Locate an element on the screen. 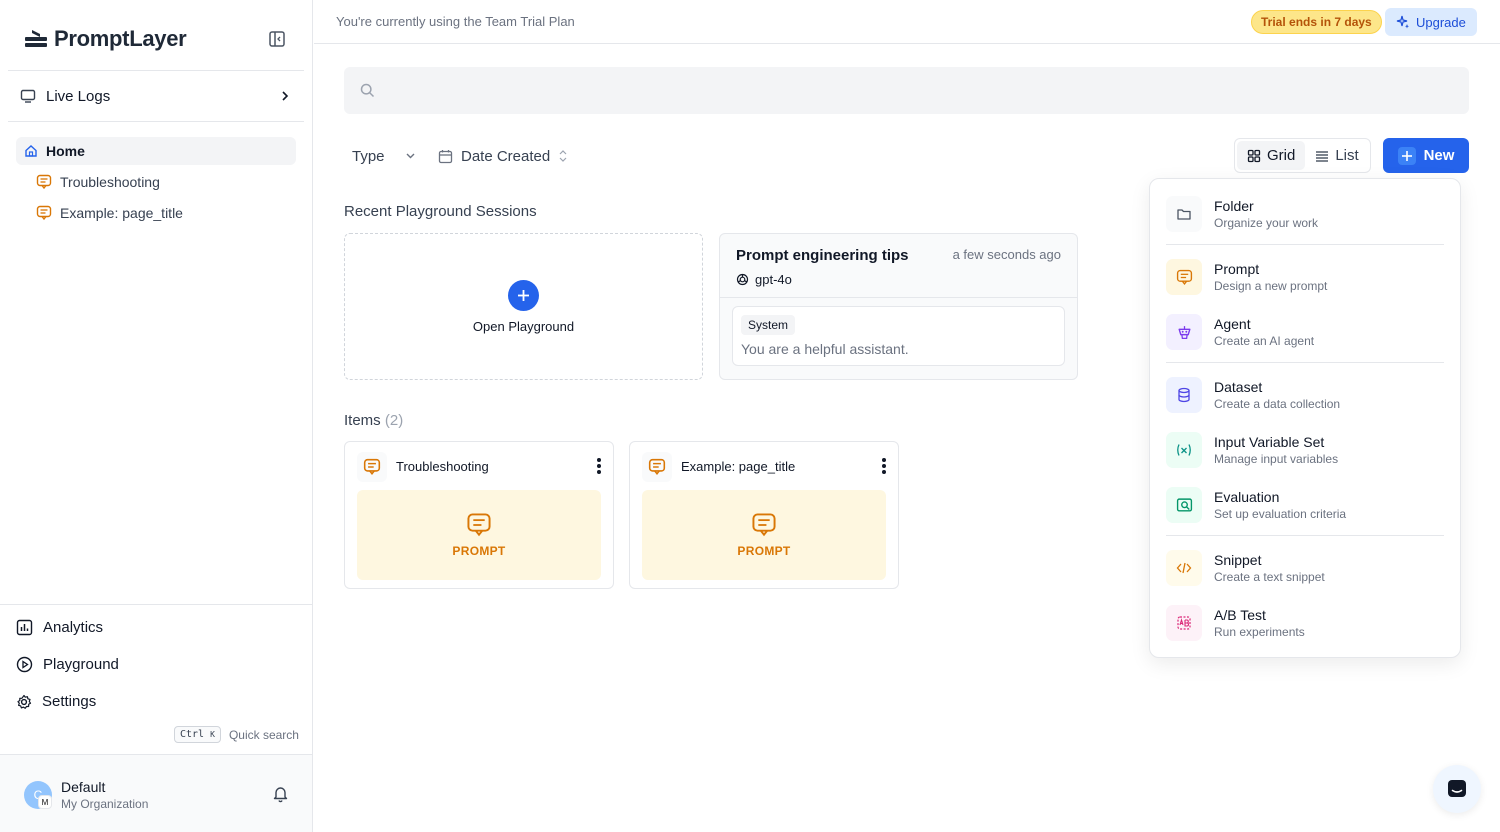 The width and height of the screenshot is (1500, 832). menu-item-input-variable-set: Input Variable Set Manage input variables is located at coordinates (1305, 450).